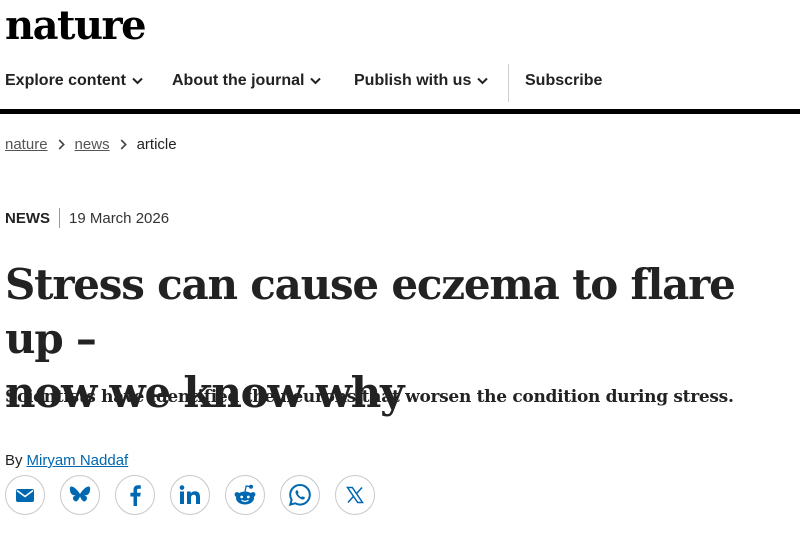 The height and width of the screenshot is (536, 800). I want to click on share-facebook-button, so click(135, 495).